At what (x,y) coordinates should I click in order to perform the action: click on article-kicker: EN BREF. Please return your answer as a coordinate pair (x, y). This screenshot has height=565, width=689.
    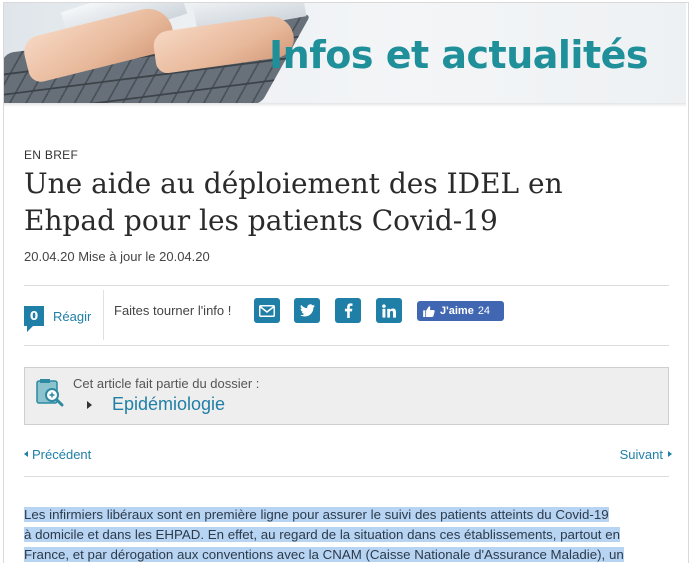
    Looking at the image, I should click on (51, 155).